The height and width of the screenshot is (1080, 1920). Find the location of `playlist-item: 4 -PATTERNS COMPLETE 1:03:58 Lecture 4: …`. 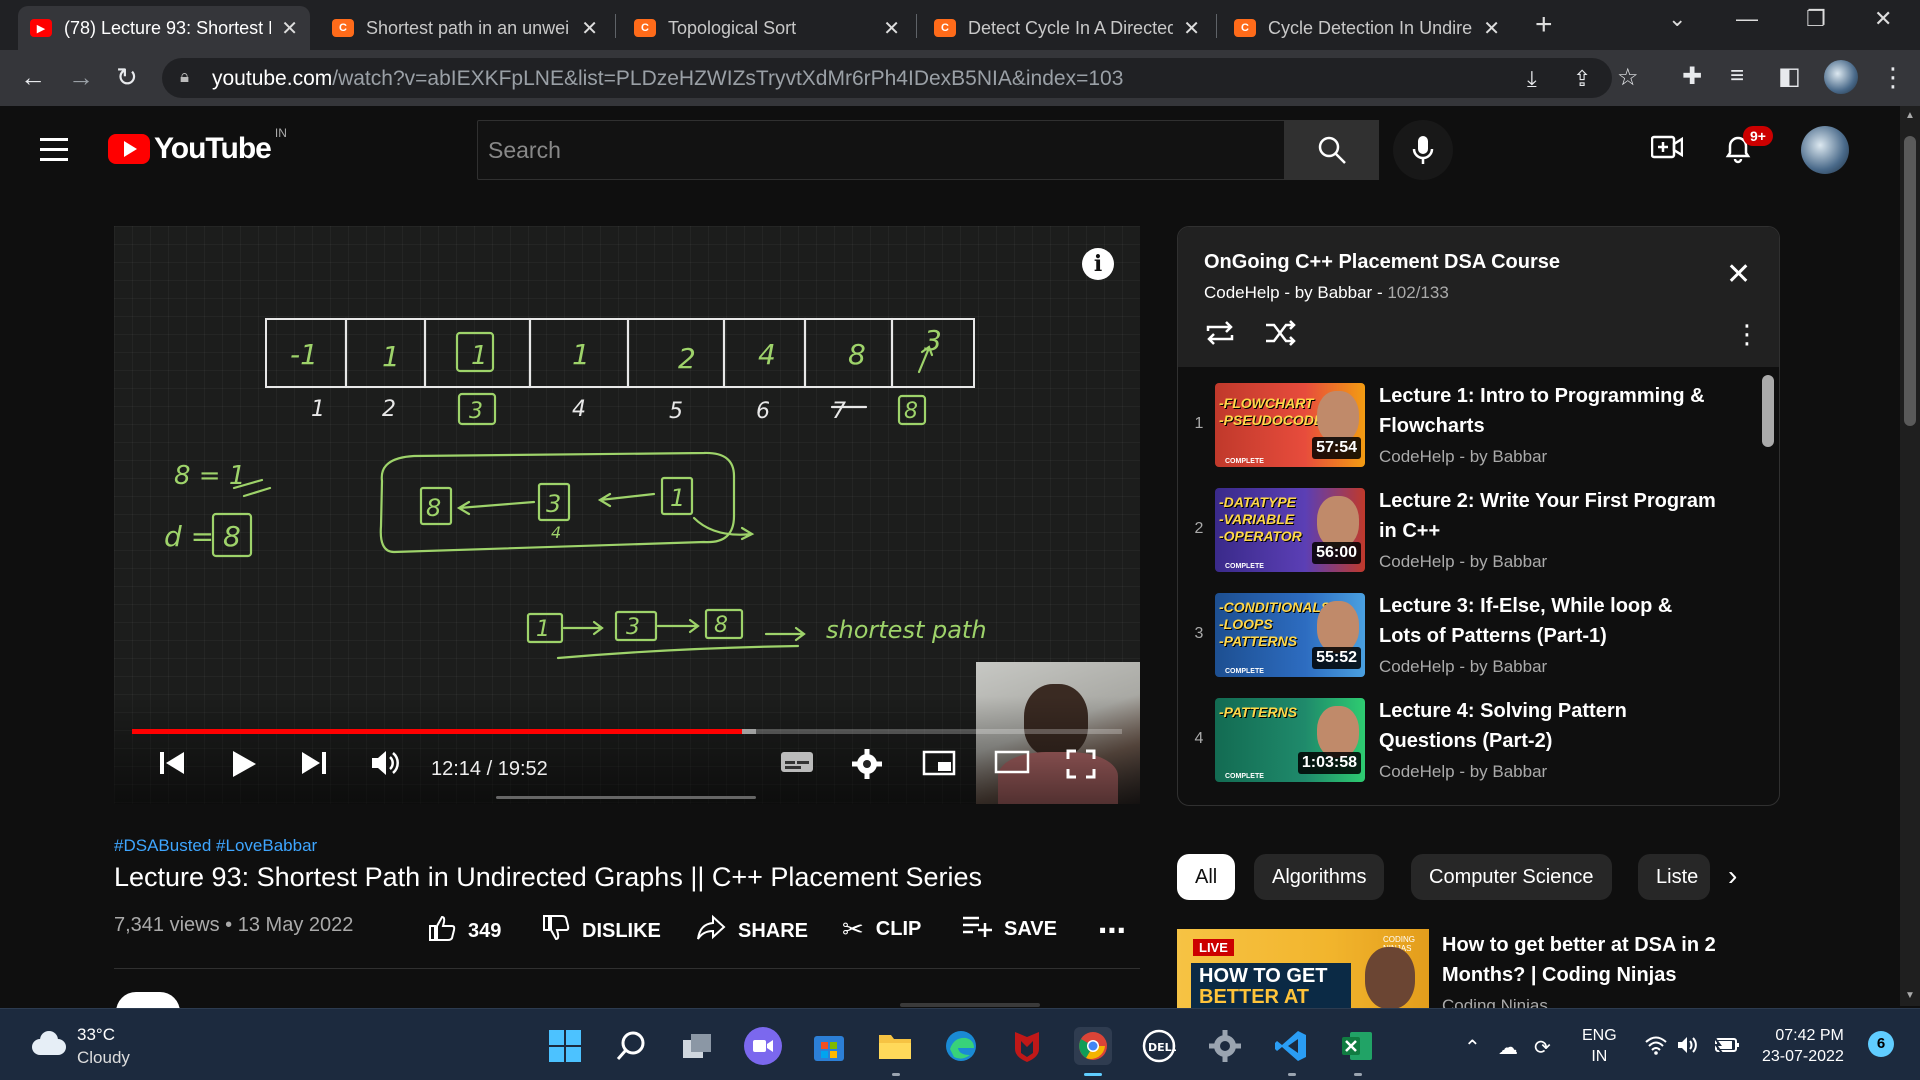

playlist-item: 4 -PATTERNS COMPLETE 1:03:58 Lecture 4: … is located at coordinates (1468, 744).